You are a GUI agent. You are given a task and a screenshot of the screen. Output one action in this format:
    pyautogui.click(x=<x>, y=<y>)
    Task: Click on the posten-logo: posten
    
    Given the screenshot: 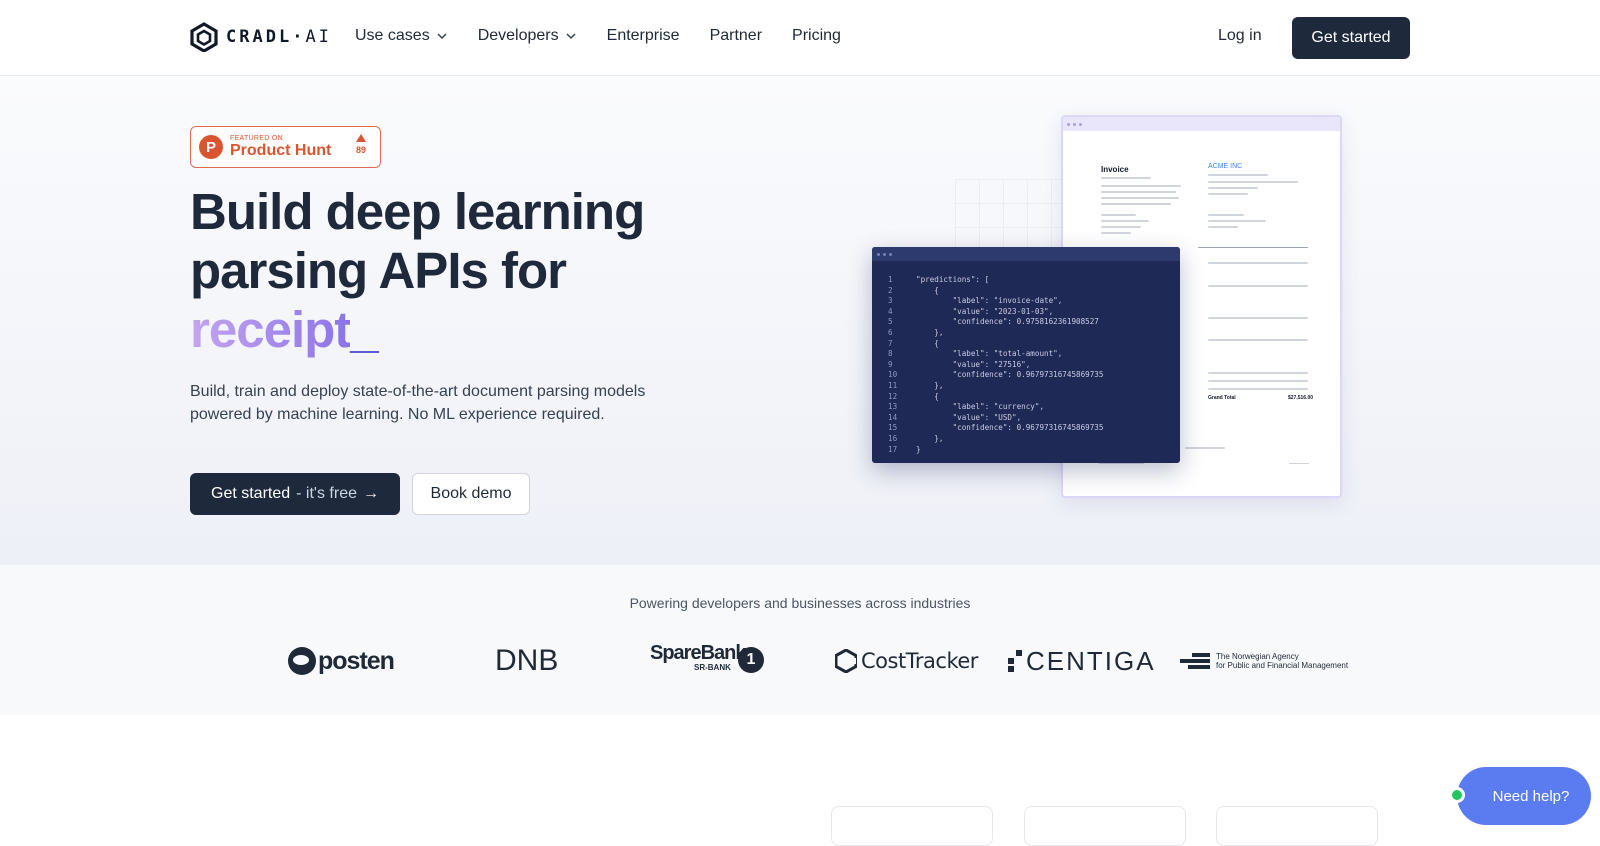 What is the action you would take?
    pyautogui.click(x=341, y=661)
    